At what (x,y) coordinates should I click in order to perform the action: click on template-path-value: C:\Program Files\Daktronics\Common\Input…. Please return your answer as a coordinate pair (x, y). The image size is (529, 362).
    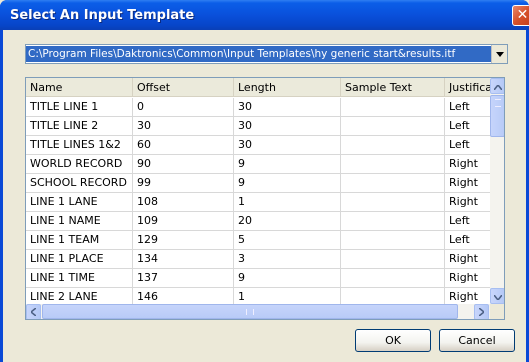
    Looking at the image, I should click on (258, 54).